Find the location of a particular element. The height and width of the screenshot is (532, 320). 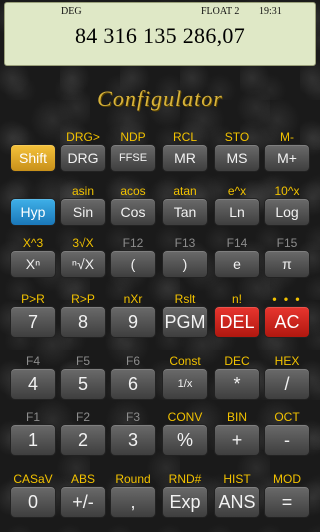

digit-8-button: 8 is located at coordinates (83, 322).